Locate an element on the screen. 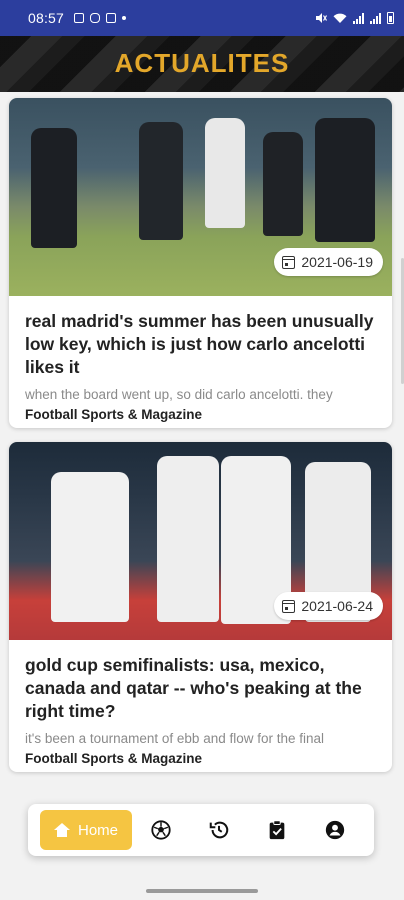 The height and width of the screenshot is (900, 404). status-time: 08:57 is located at coordinates (46, 18).